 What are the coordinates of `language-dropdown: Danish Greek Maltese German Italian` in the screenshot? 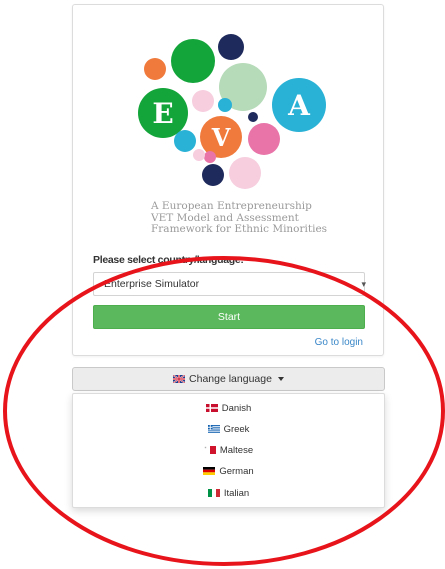 It's located at (228, 450).